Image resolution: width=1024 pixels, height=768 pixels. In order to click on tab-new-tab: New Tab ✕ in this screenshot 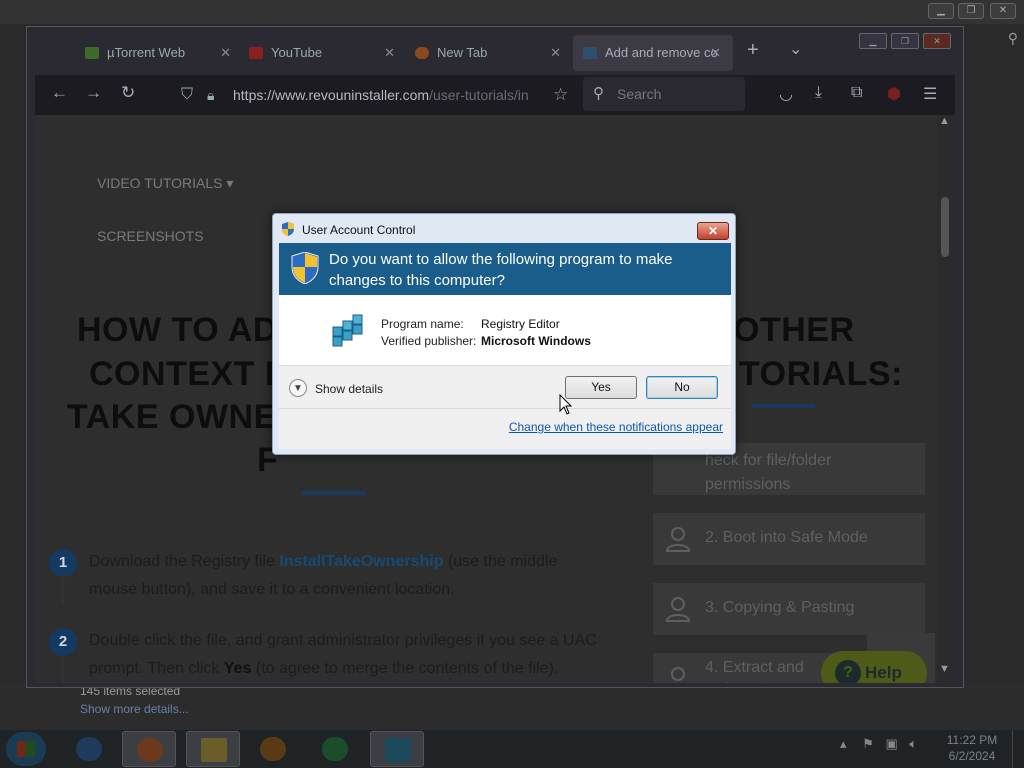, I will do `click(483, 53)`.